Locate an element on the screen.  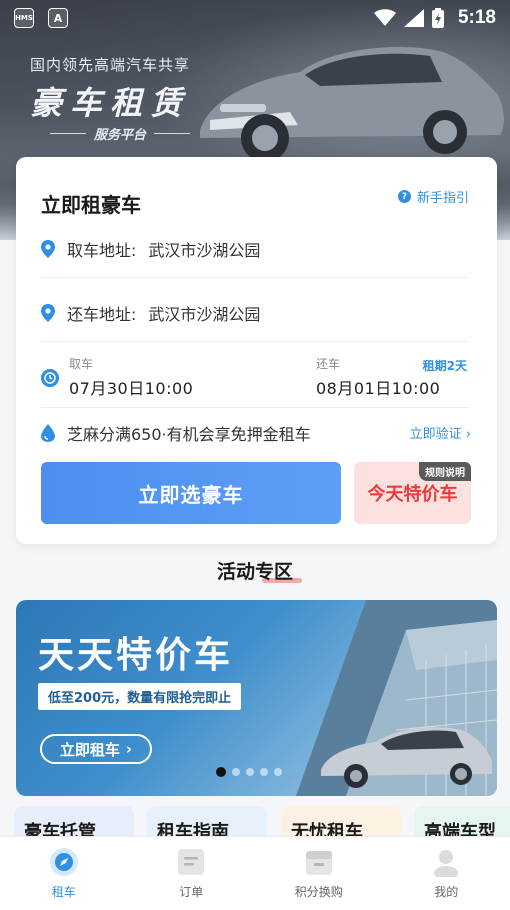
beginner-guide-link: ? 新手指引 is located at coordinates (433, 196).